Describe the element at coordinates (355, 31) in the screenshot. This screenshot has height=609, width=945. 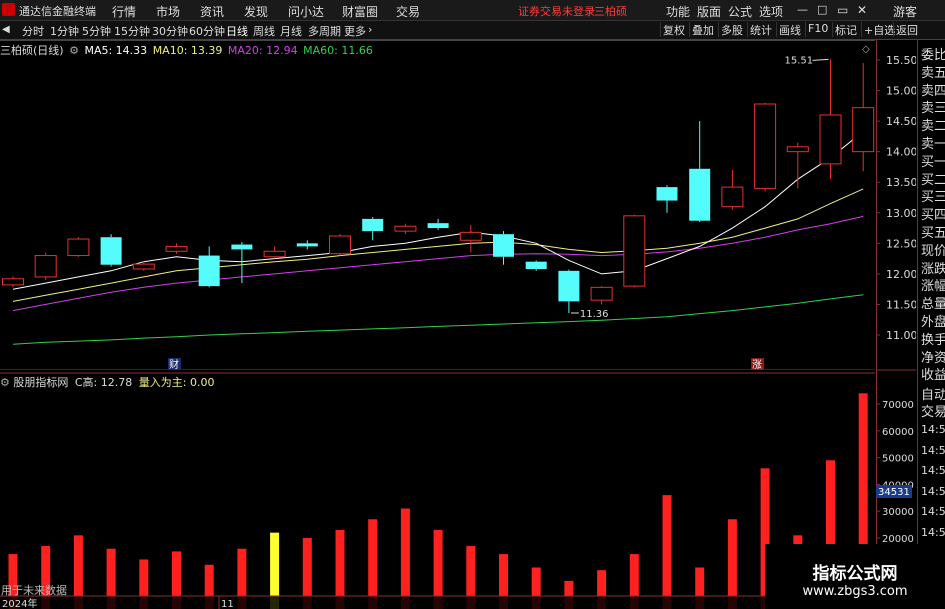
I see `period-more: 更多` at that location.